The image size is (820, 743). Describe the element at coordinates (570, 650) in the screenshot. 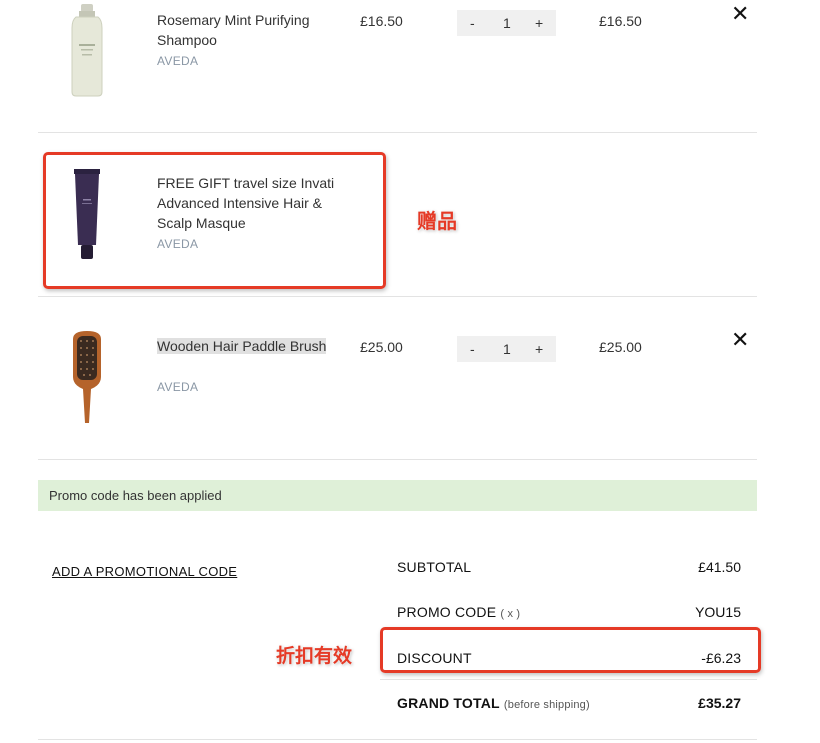

I see `discount-annotation-box` at that location.